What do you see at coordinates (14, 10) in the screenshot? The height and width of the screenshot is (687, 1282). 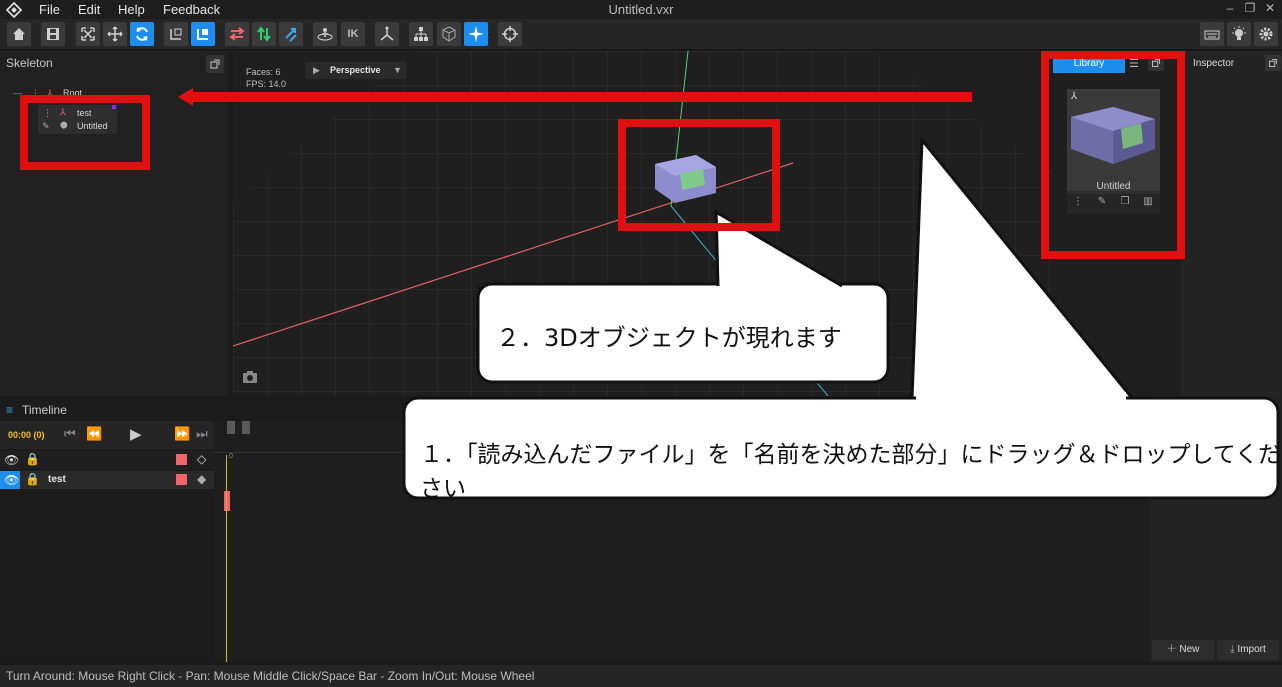 I see `app-logo-icon` at bounding box center [14, 10].